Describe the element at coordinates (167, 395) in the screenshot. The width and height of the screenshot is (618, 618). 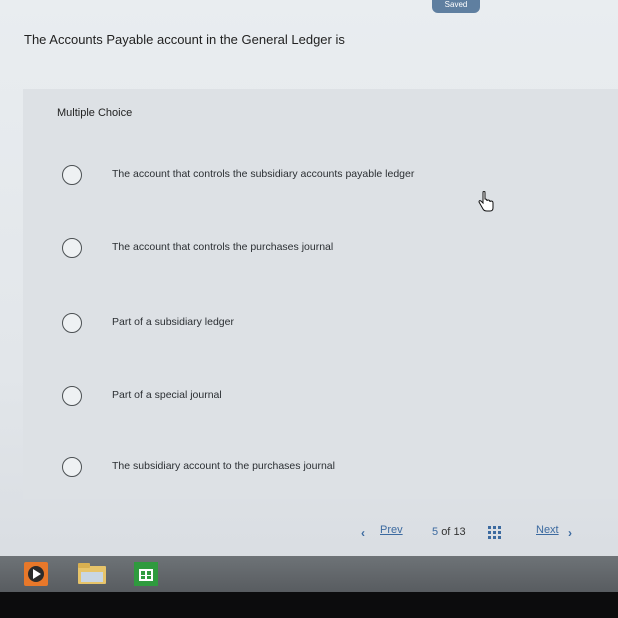
I see `option-label: Part of a special journal` at that location.